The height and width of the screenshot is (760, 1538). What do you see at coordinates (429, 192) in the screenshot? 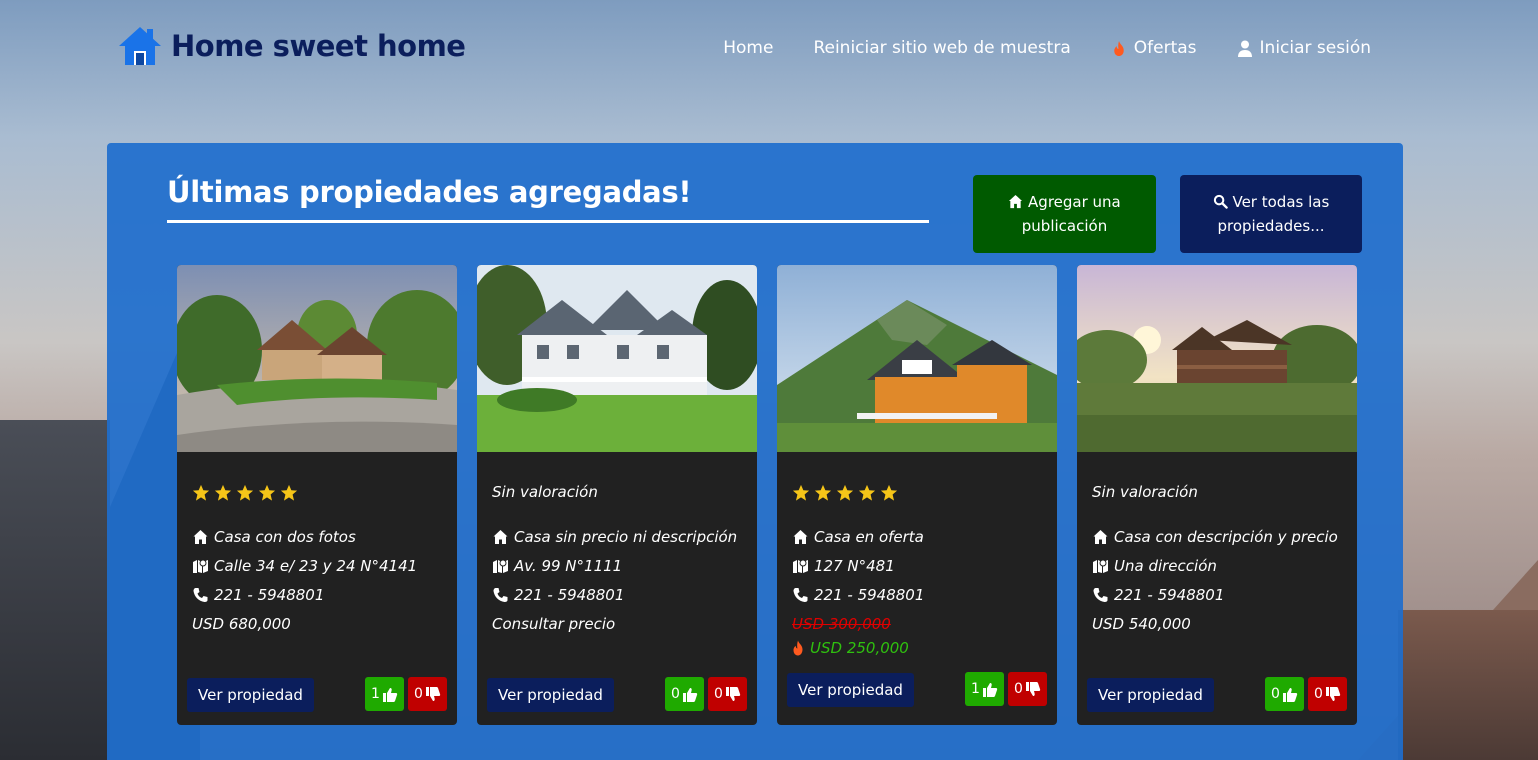
I see `panel-title: Últimas propiedades agregadas!` at bounding box center [429, 192].